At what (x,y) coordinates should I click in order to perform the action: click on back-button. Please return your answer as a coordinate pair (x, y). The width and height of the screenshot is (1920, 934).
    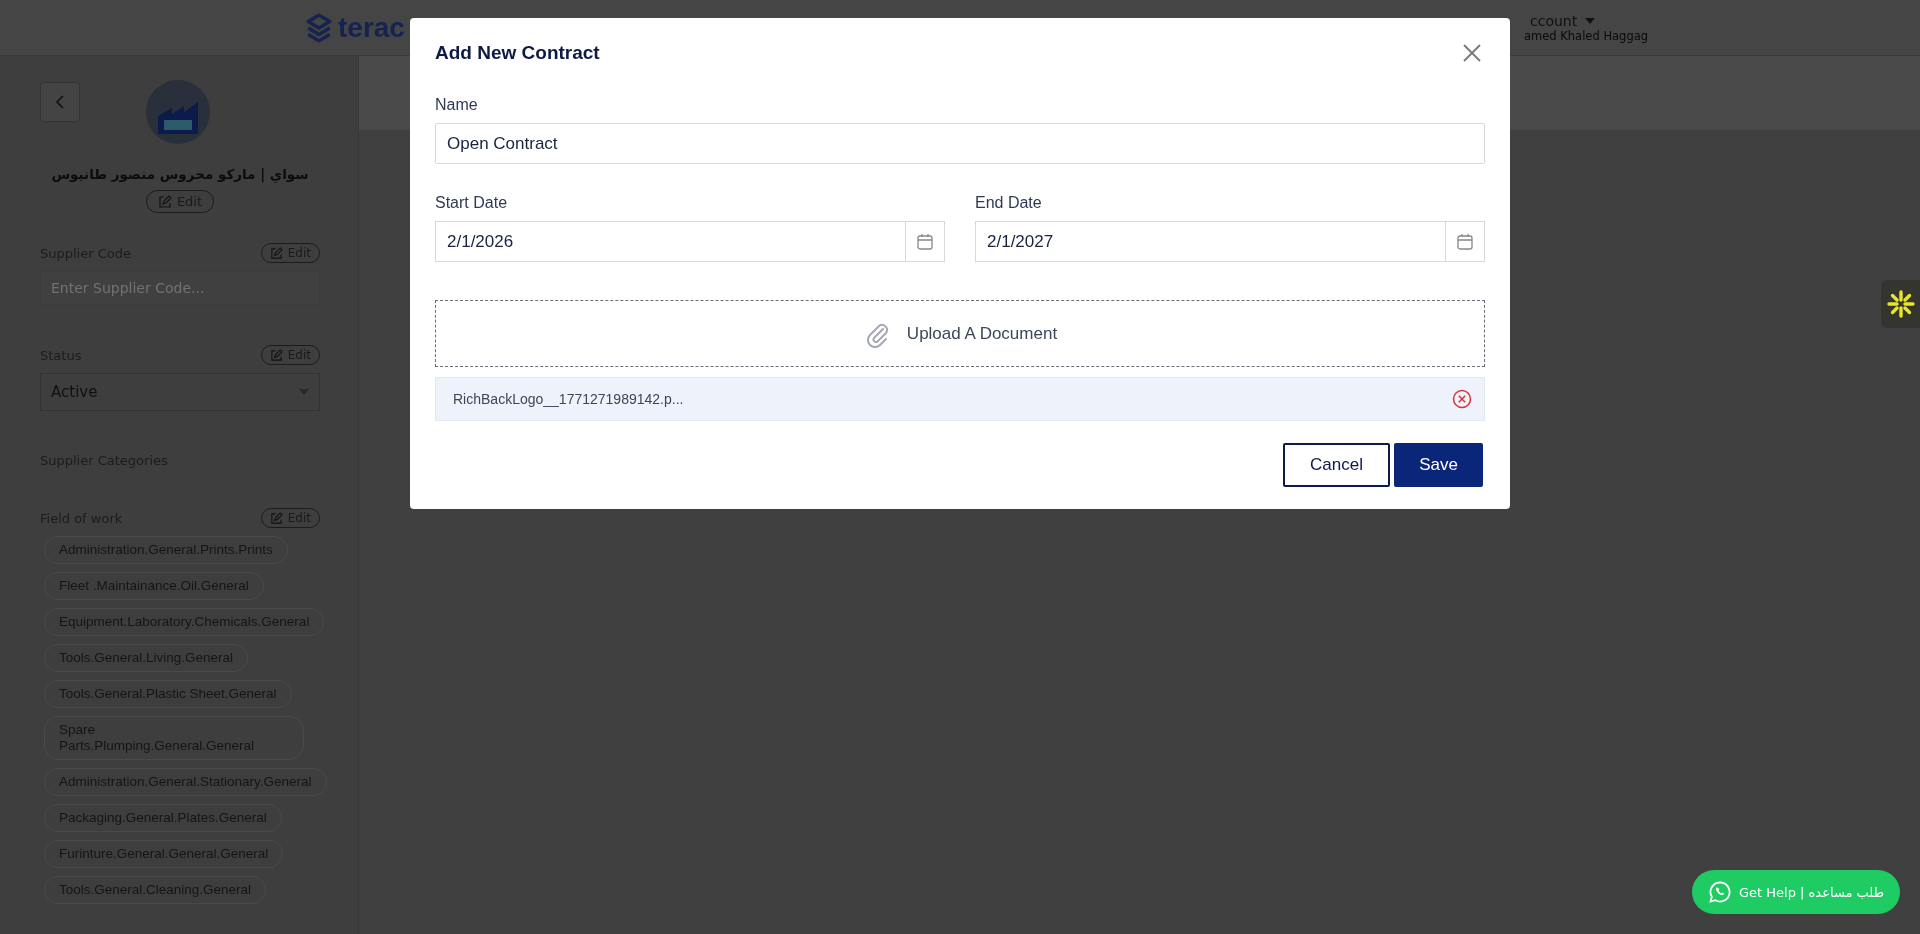
    Looking at the image, I should click on (60, 102).